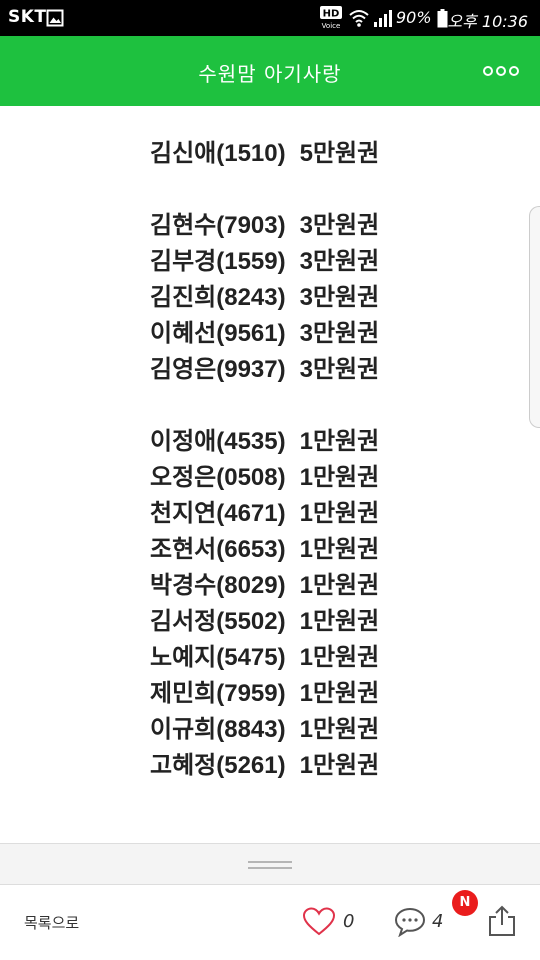  I want to click on battery-icon, so click(442, 18).